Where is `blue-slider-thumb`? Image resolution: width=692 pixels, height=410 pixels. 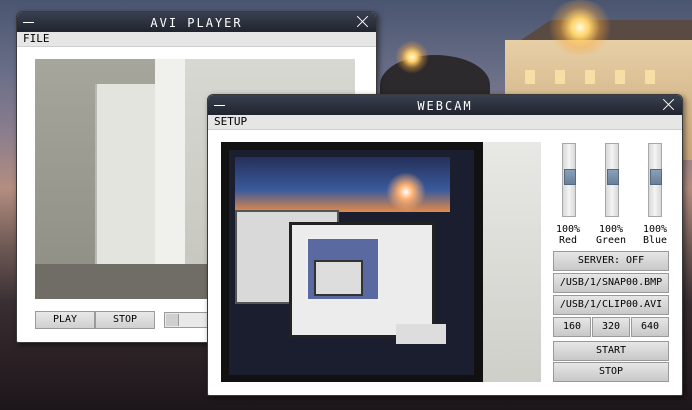
blue-slider-thumb is located at coordinates (656, 177).